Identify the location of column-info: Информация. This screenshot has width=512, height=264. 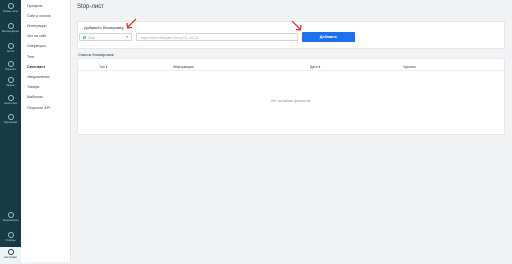
(183, 67).